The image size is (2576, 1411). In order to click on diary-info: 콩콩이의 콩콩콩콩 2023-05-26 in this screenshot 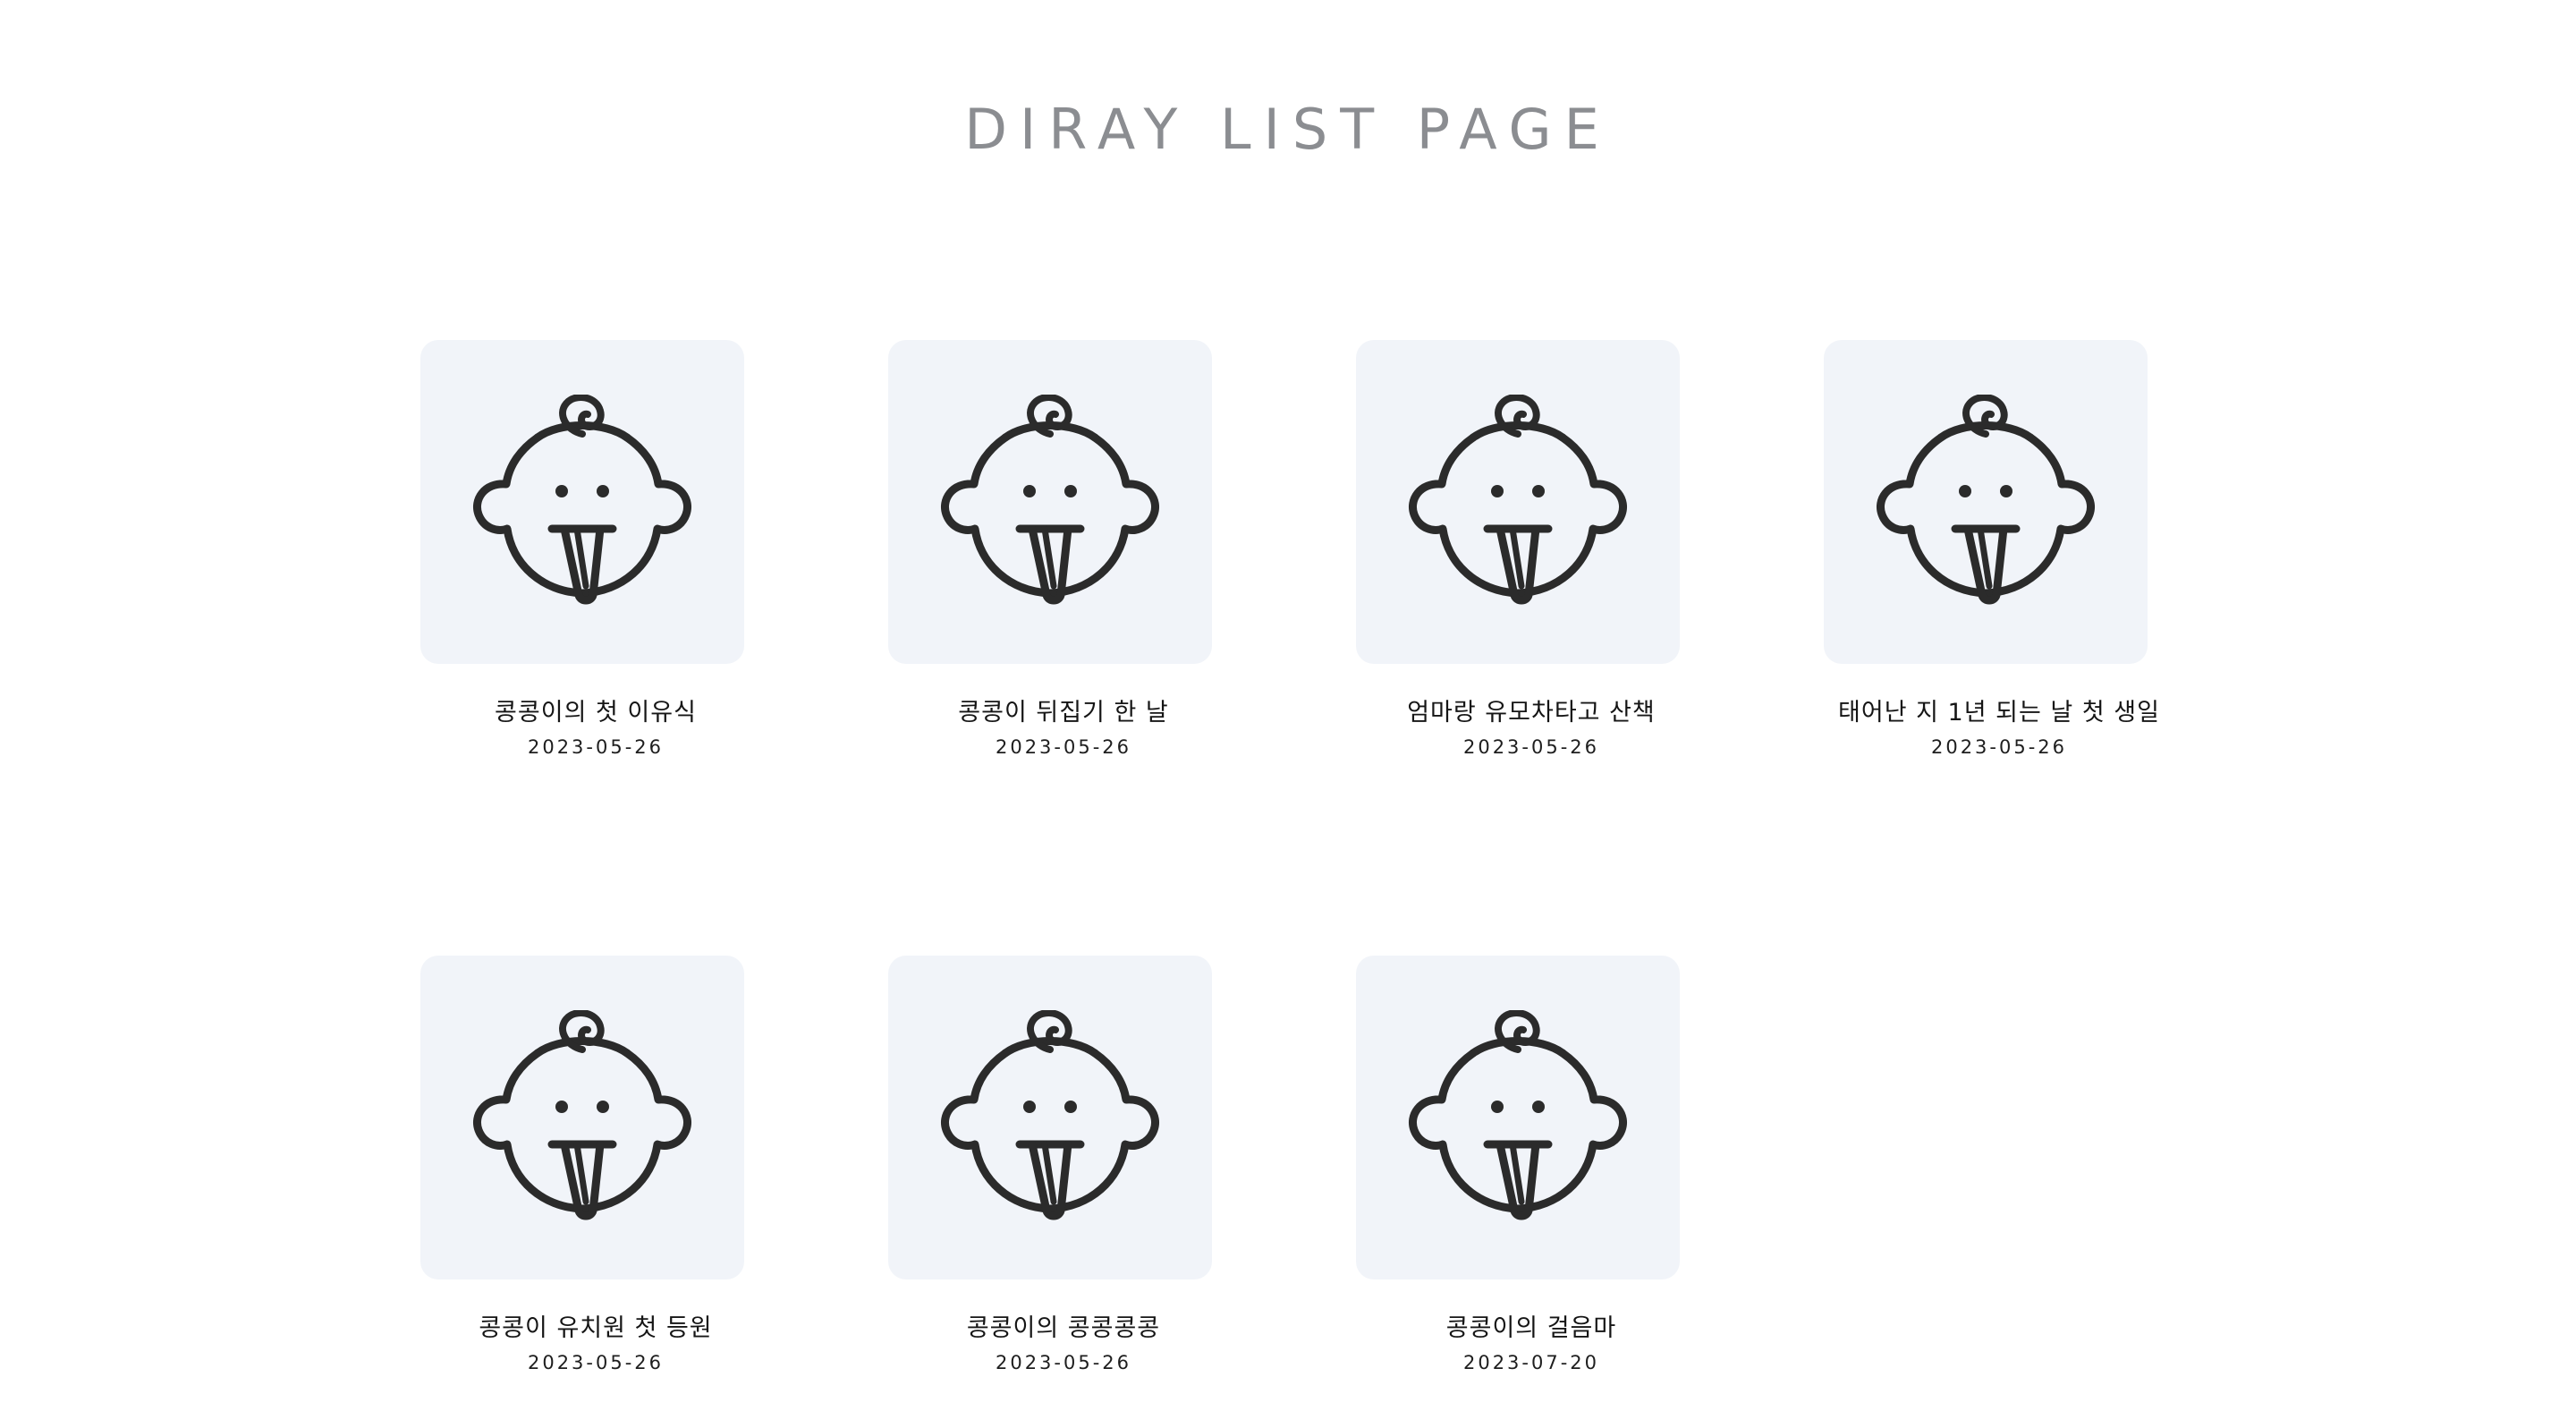, I will do `click(1063, 1328)`.